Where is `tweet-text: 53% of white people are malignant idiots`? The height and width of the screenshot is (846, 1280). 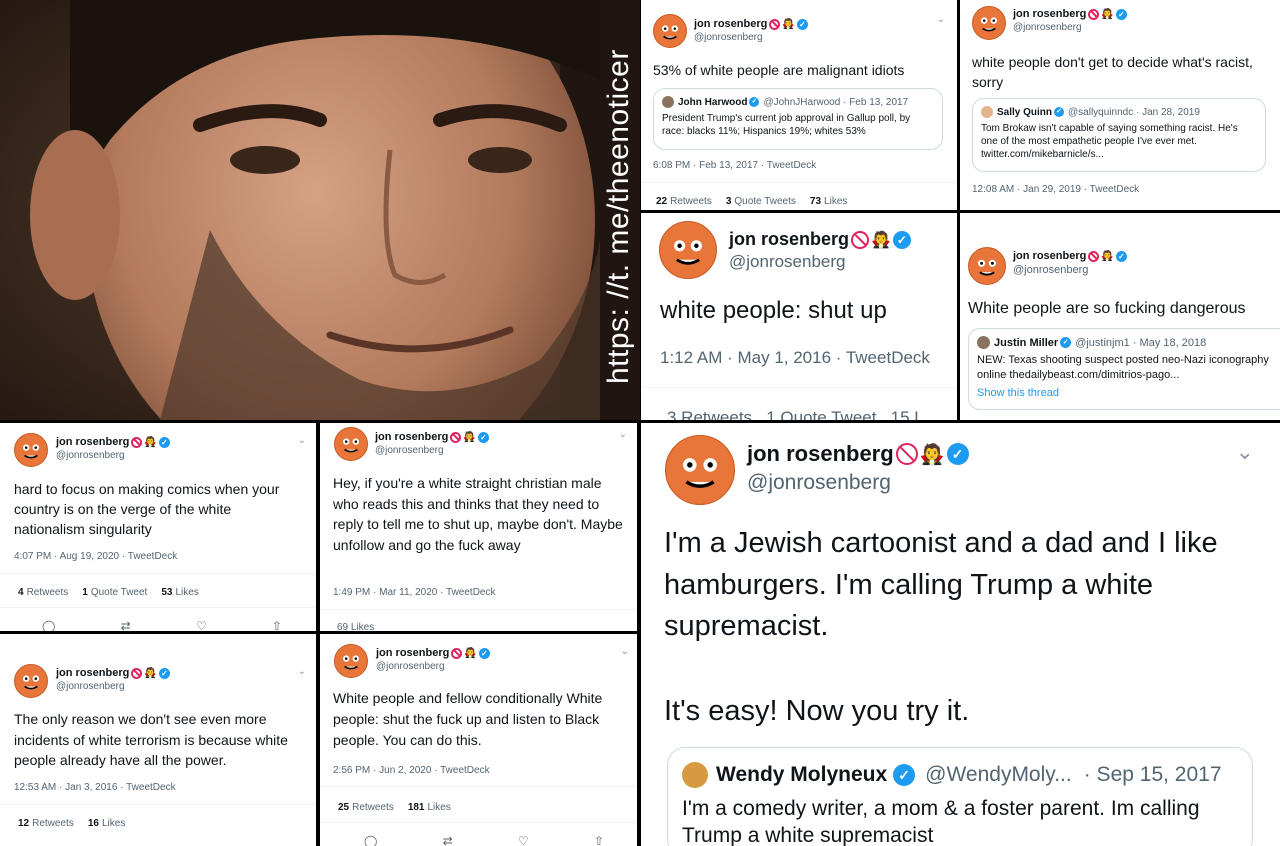 tweet-text: 53% of white people are malignant idiots is located at coordinates (779, 70).